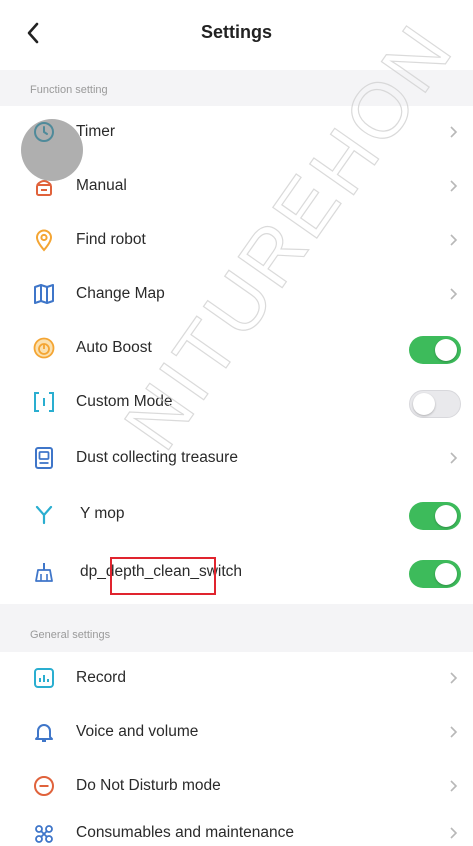 This screenshot has height=846, width=473. I want to click on y-mop-toggle, so click(435, 516).